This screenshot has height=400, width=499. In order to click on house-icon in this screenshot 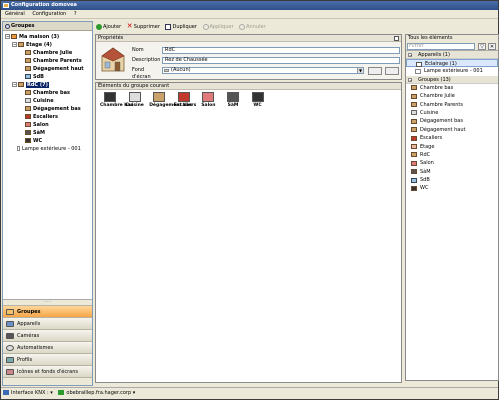, I will do `click(14, 36)`.